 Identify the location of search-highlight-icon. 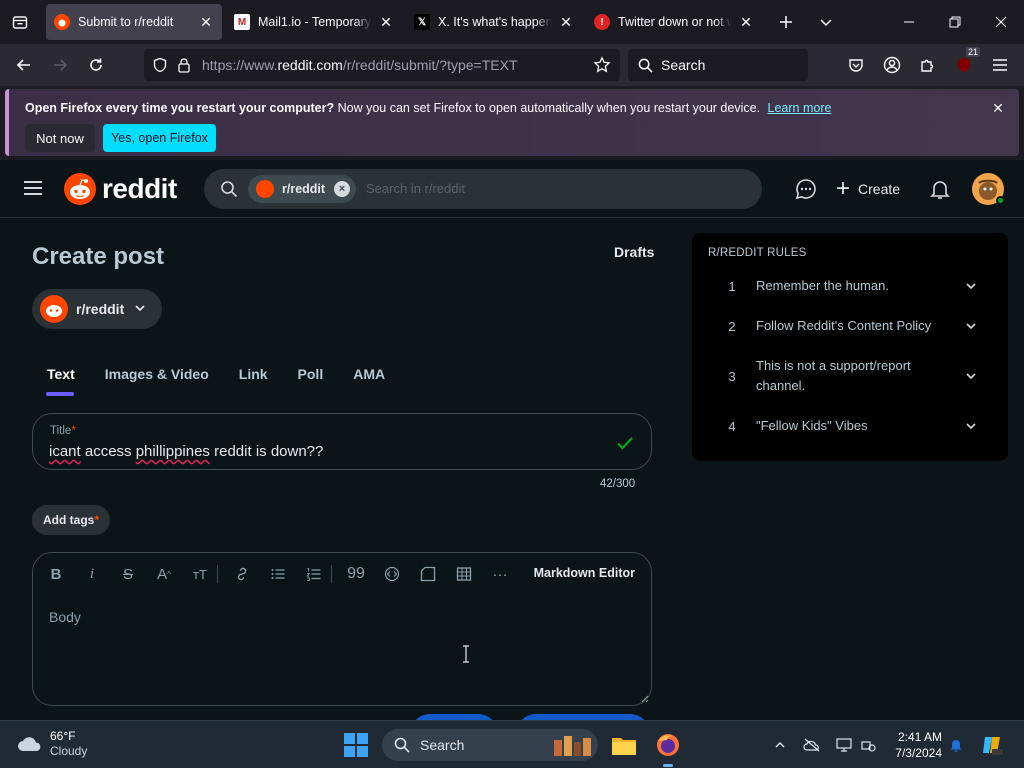
(572, 746).